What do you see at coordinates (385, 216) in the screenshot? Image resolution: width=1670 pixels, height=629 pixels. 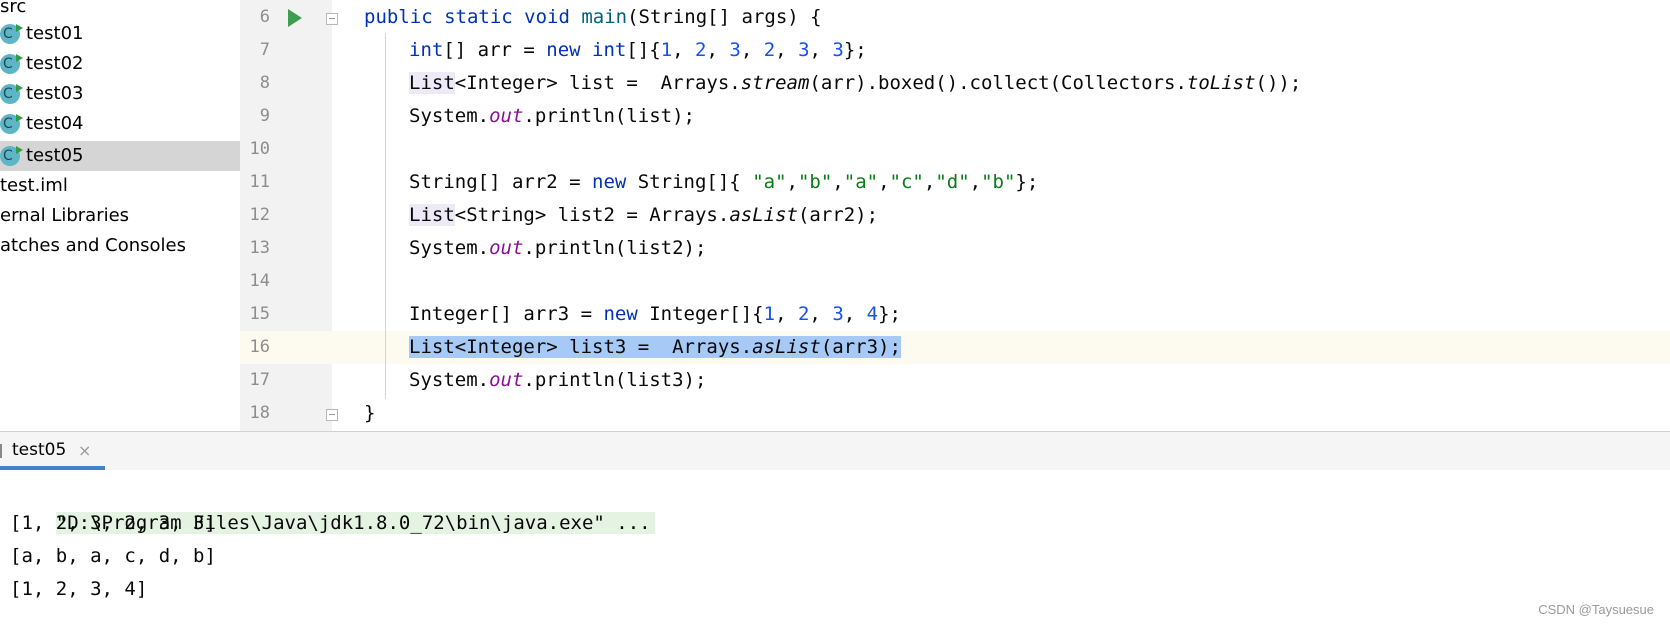 I see `indent-guide` at bounding box center [385, 216].